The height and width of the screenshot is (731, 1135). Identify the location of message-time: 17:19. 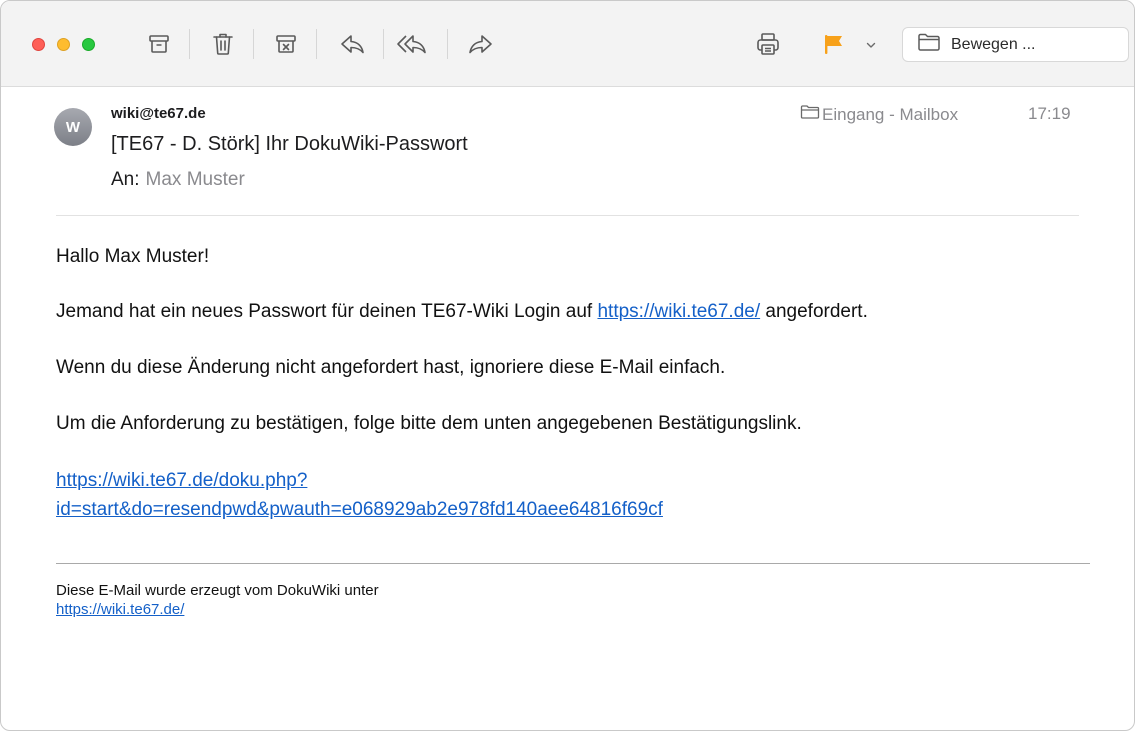
(1049, 113).